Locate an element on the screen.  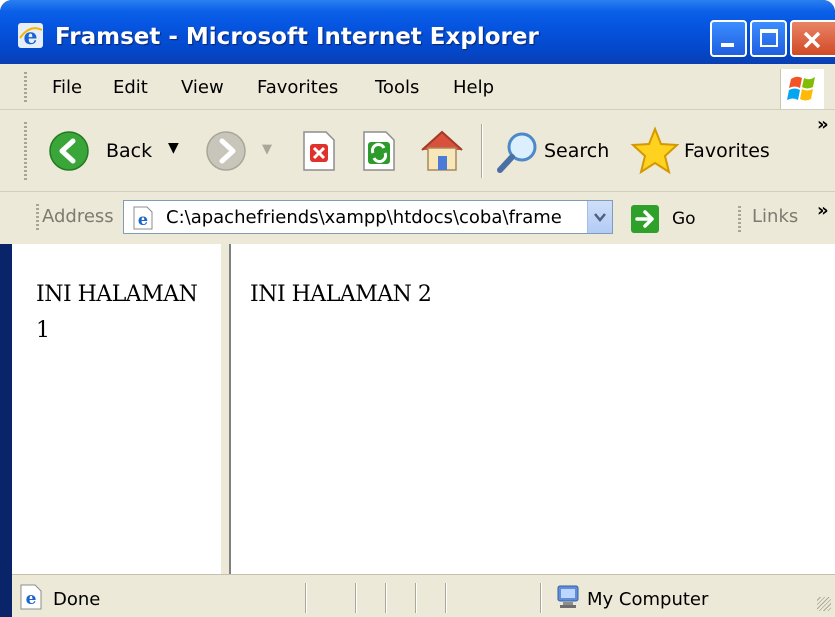
go-label: Go is located at coordinates (684, 219).